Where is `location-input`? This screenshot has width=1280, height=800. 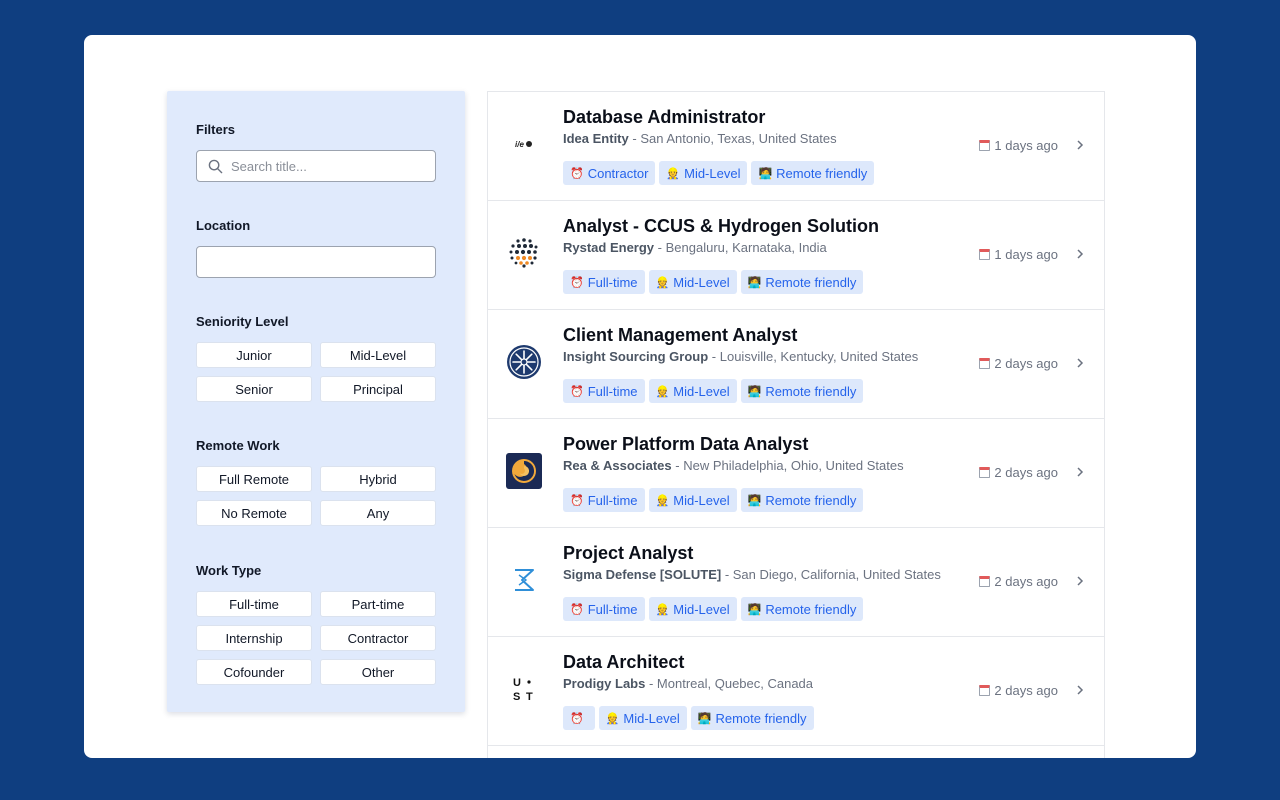
location-input is located at coordinates (316, 262).